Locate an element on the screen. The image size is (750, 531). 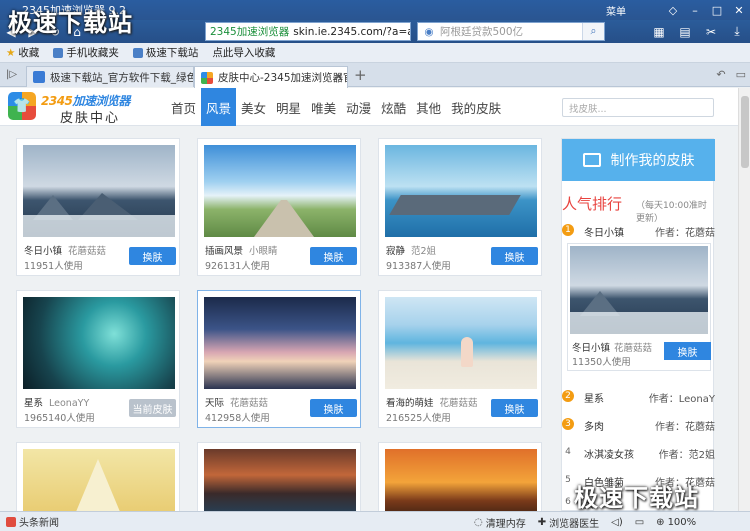
skin-card: 寂静 范2姐 913387人使用 换肤 is located at coordinates (460, 207).